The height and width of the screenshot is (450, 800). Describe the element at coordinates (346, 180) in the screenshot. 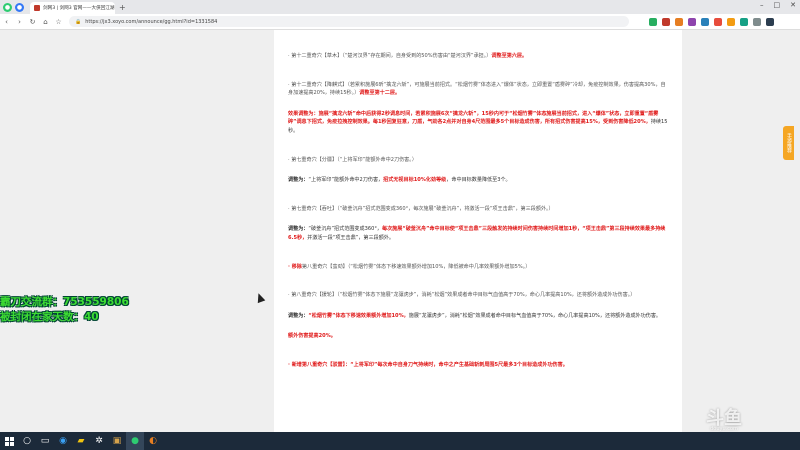

I see `paragraph-text: “上将军印”能额外命中2刀伤害，` at that location.